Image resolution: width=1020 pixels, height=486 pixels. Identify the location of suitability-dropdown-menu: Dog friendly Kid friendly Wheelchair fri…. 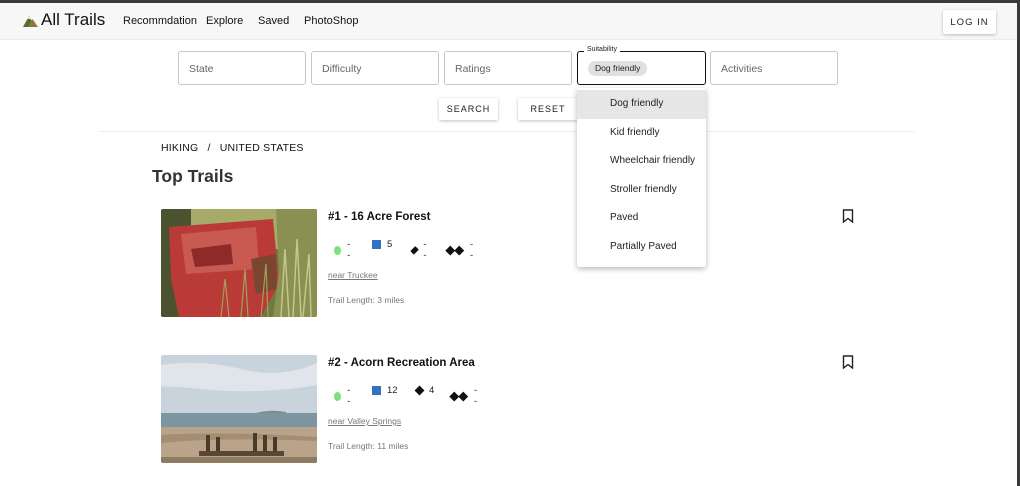
(641, 177).